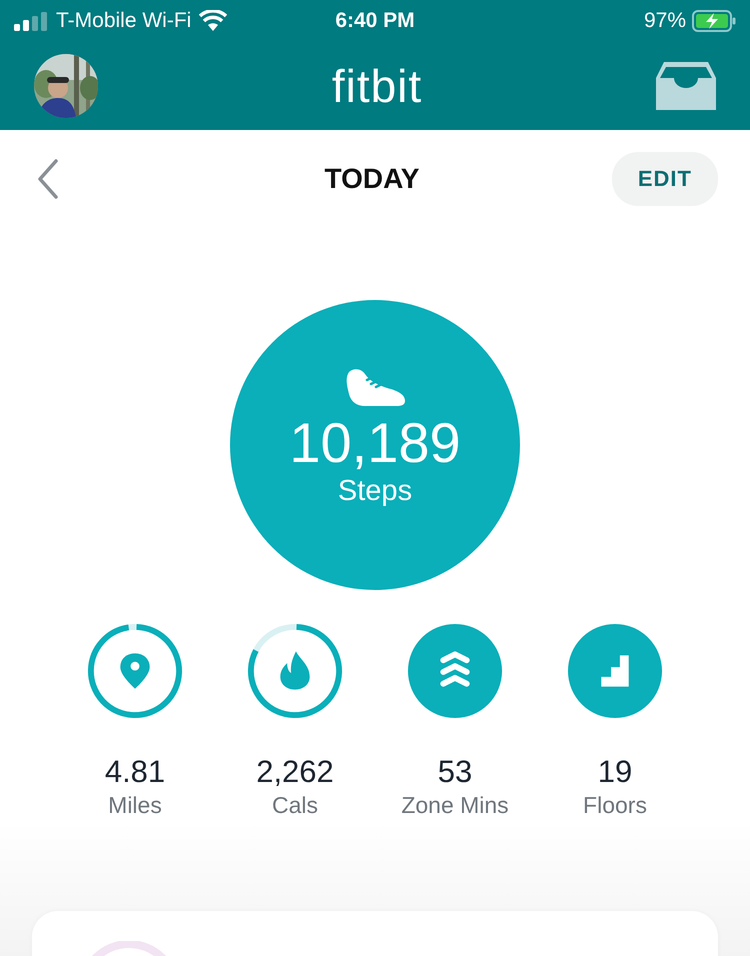  What do you see at coordinates (135, 805) in the screenshot?
I see `stat-label: Miles` at bounding box center [135, 805].